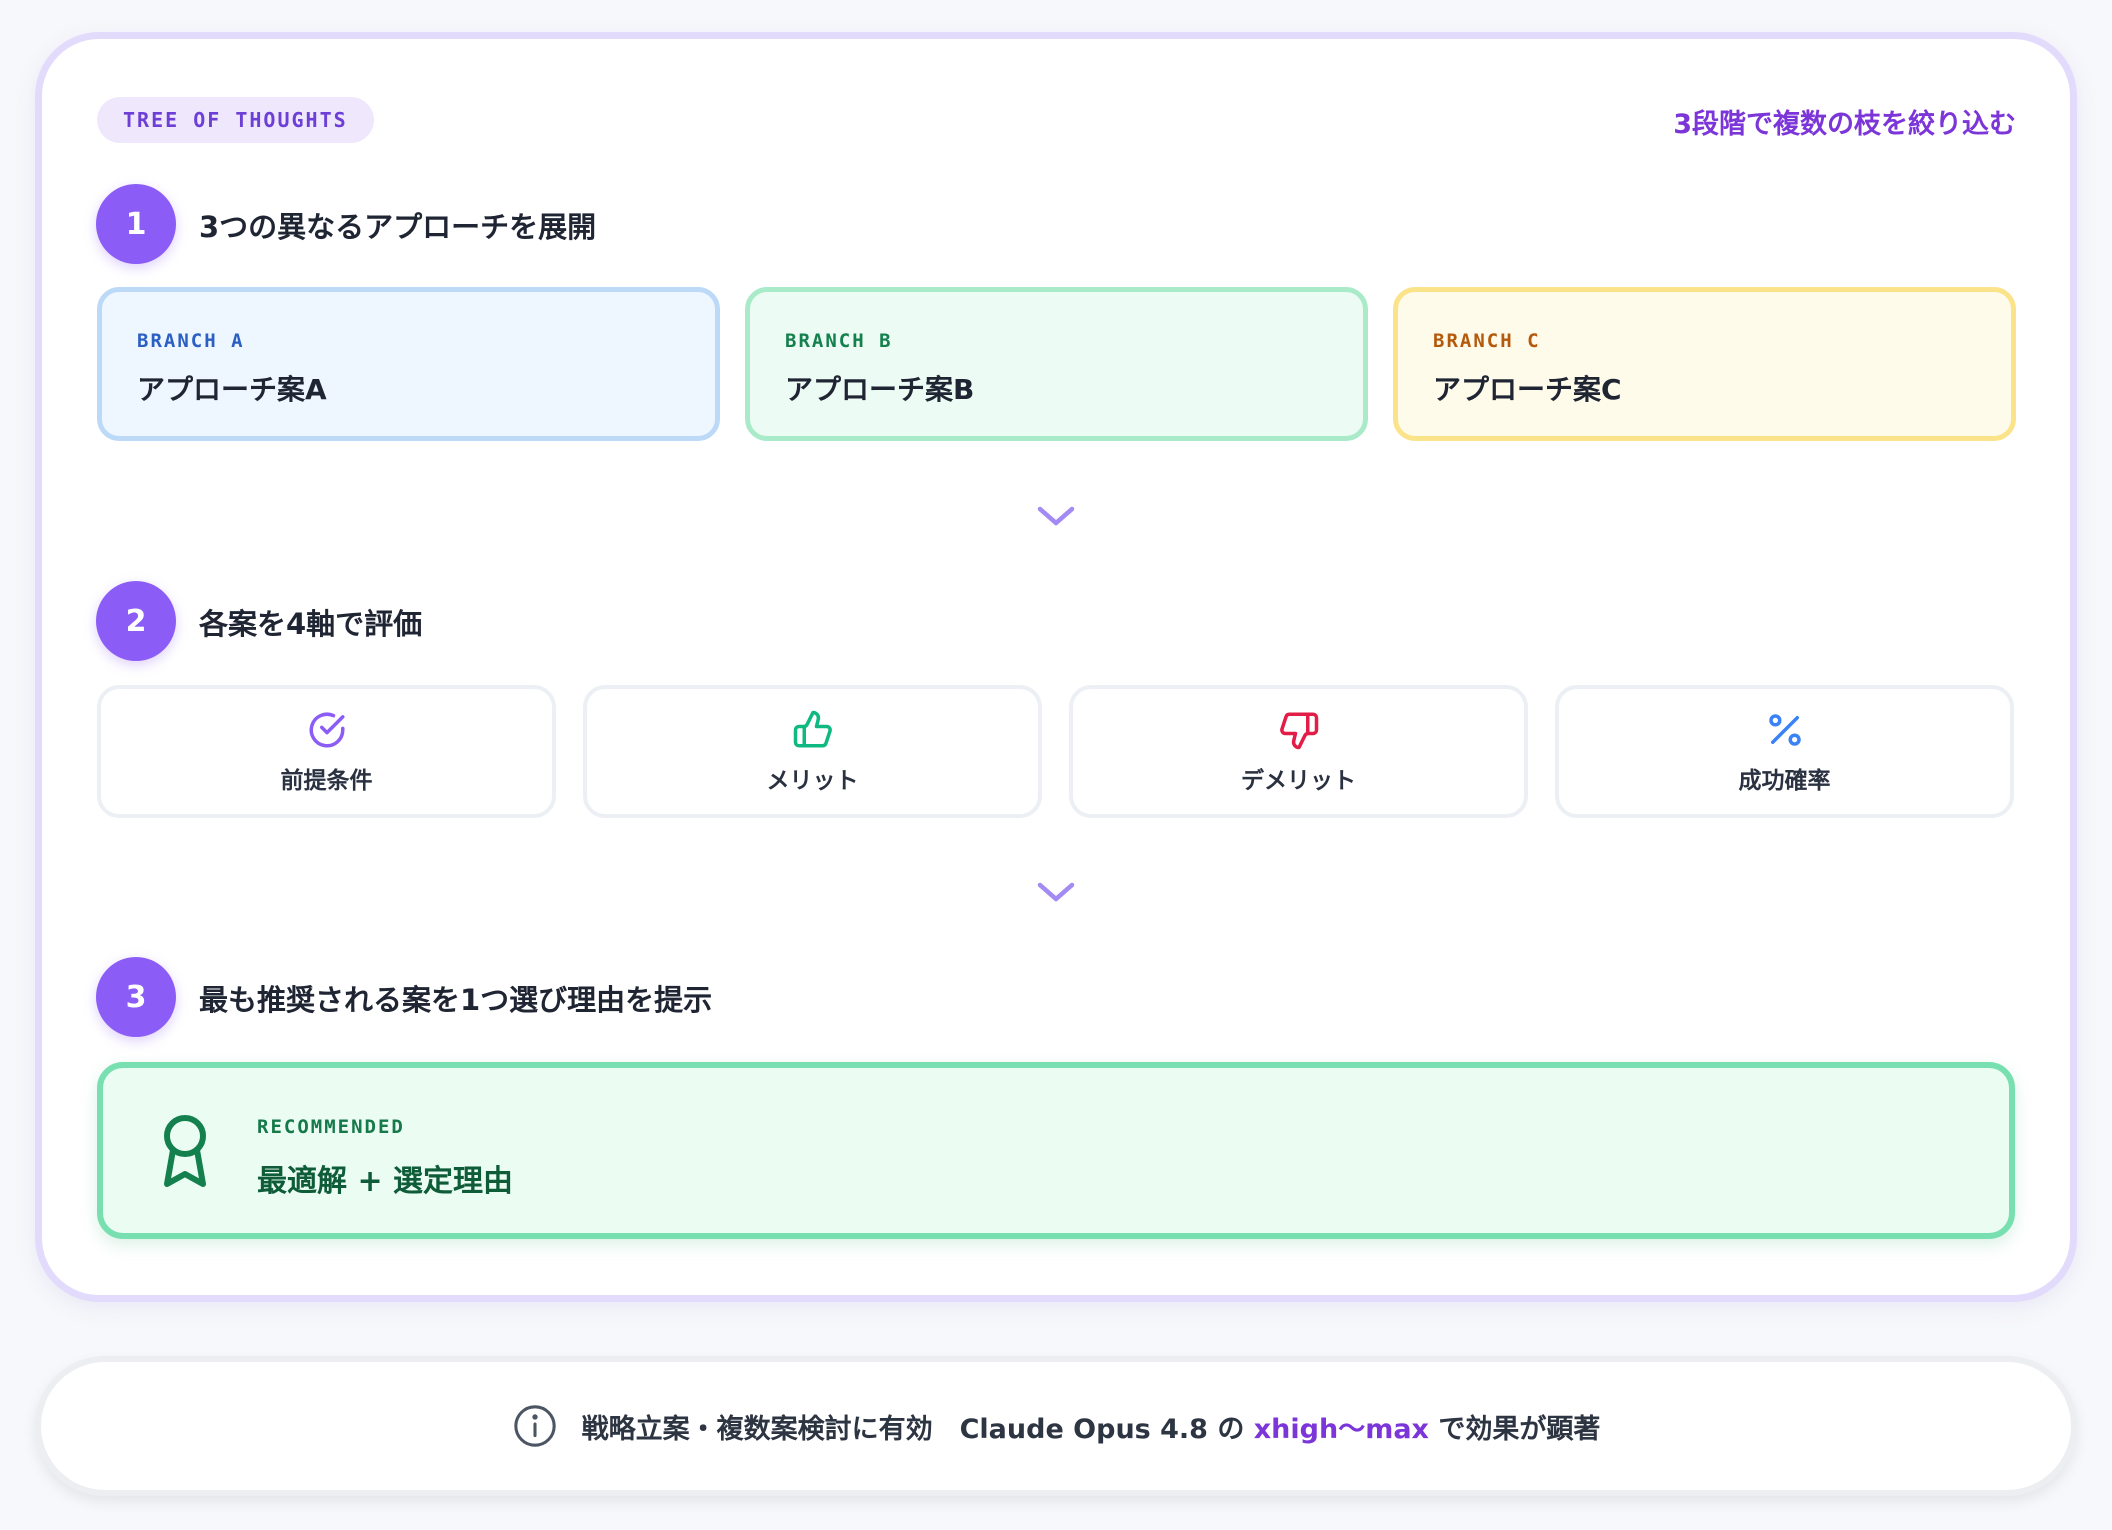  Describe the element at coordinates (326, 780) in the screenshot. I see `criterion-label: 前提条件` at that location.